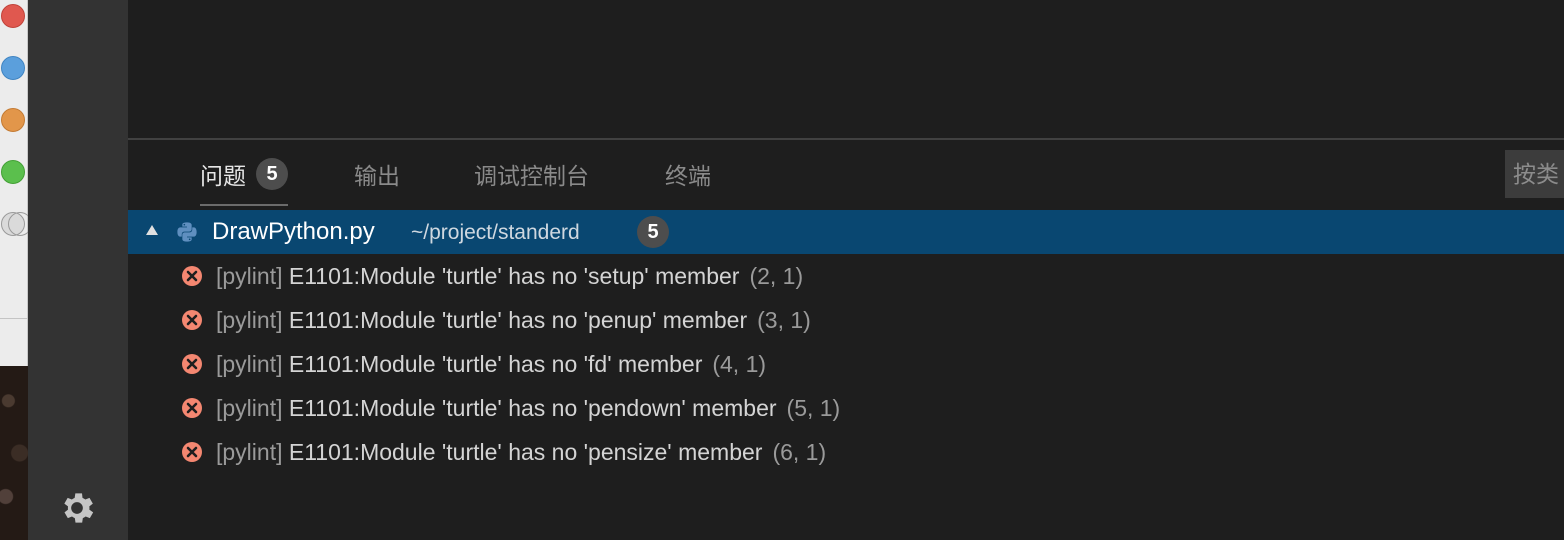 Image resolution: width=1564 pixels, height=540 pixels. I want to click on problem-location: (6, 1), so click(799, 451).